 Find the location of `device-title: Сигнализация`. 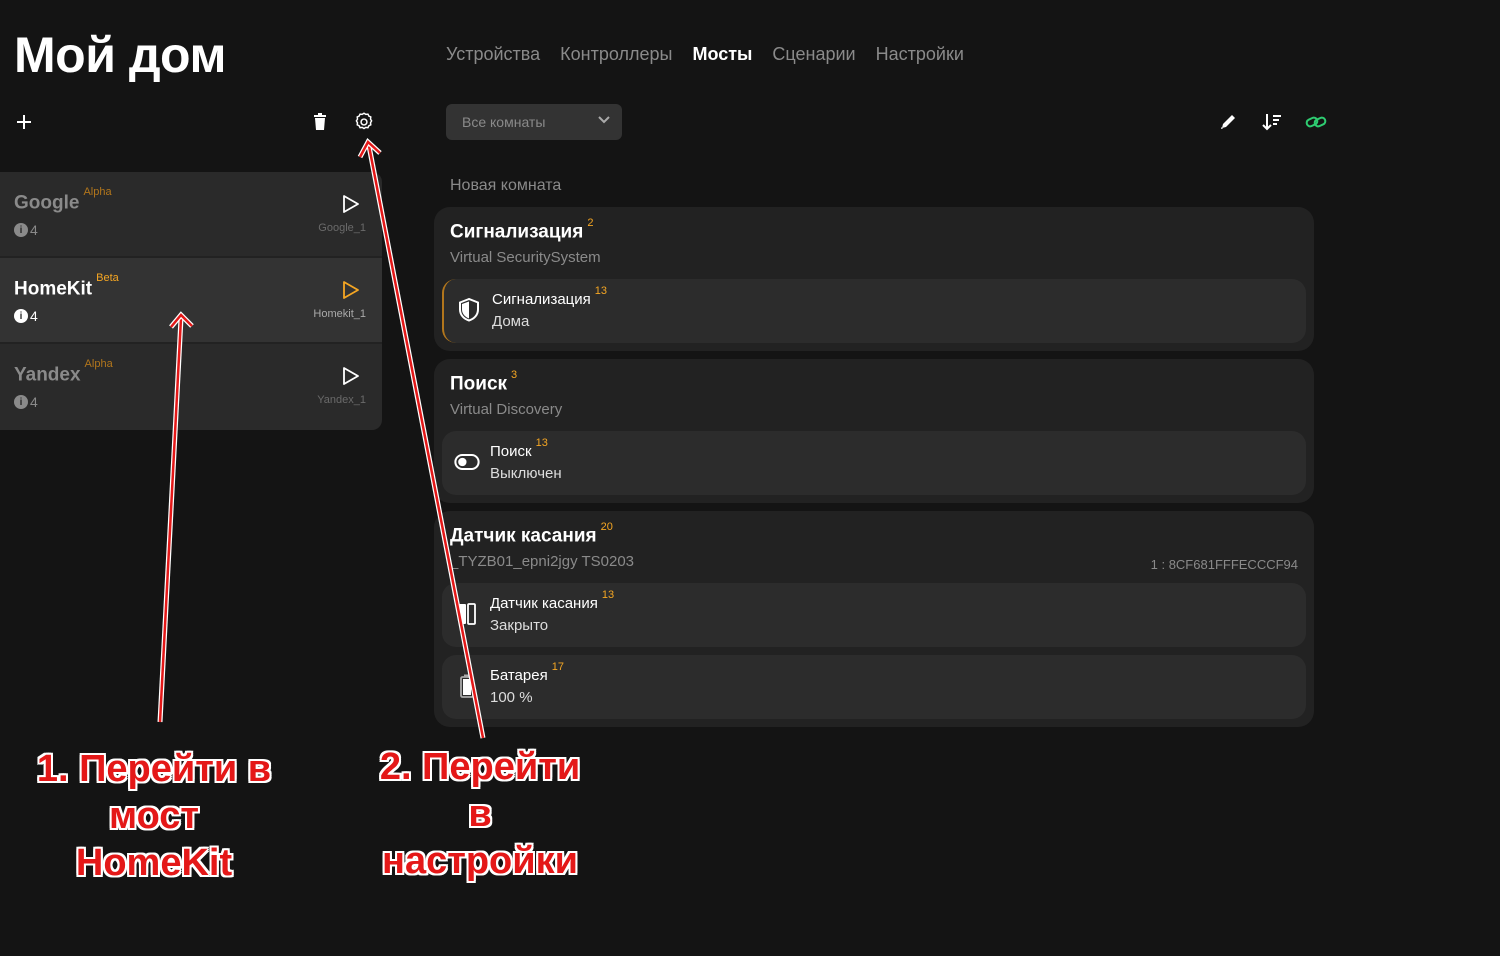

device-title: Сигнализация is located at coordinates (517, 232).